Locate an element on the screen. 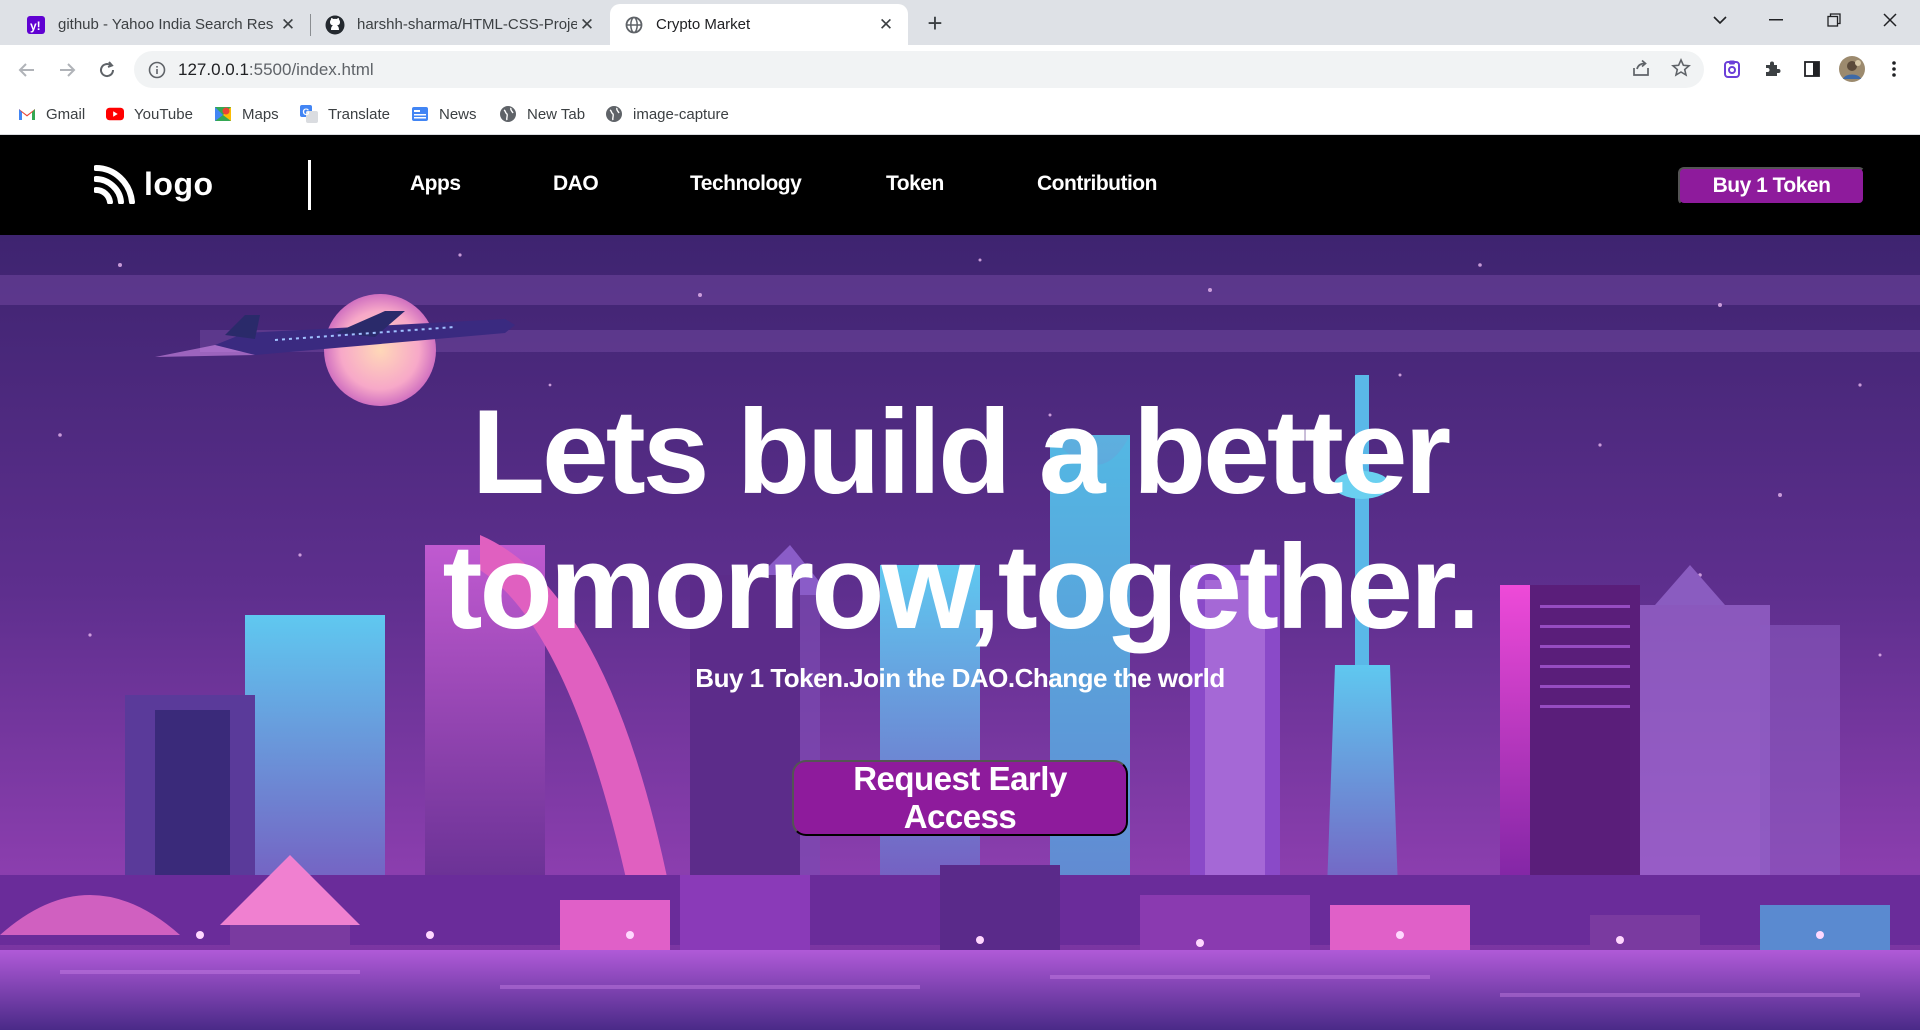 The width and height of the screenshot is (1920, 1030). bookmark-image-capture: image-capture is located at coordinates (667, 114).